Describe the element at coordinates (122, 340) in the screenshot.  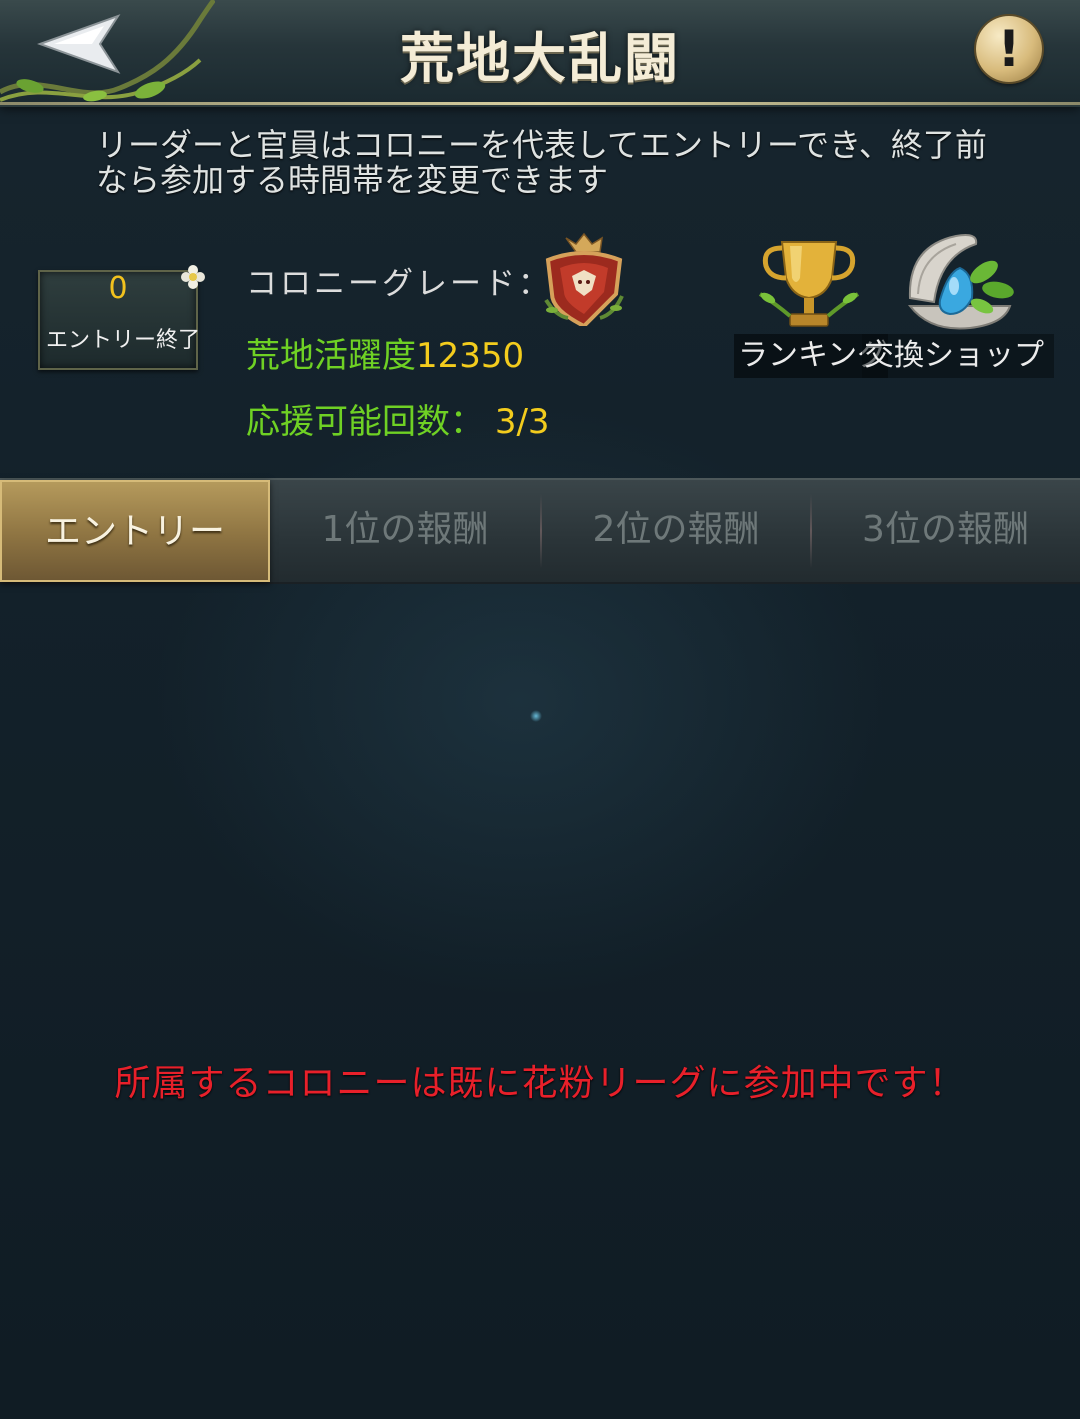
I see `entry-status-label: エントリー終了` at that location.